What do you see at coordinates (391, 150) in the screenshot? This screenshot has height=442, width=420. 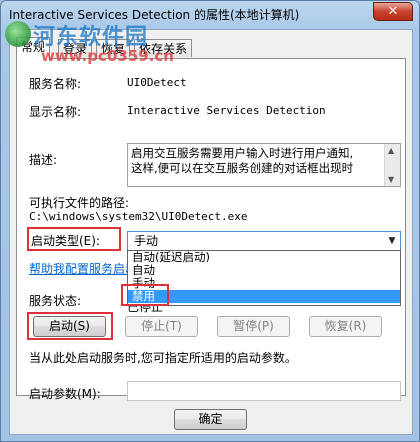 I see `scroll-up-icon: ▲` at bounding box center [391, 150].